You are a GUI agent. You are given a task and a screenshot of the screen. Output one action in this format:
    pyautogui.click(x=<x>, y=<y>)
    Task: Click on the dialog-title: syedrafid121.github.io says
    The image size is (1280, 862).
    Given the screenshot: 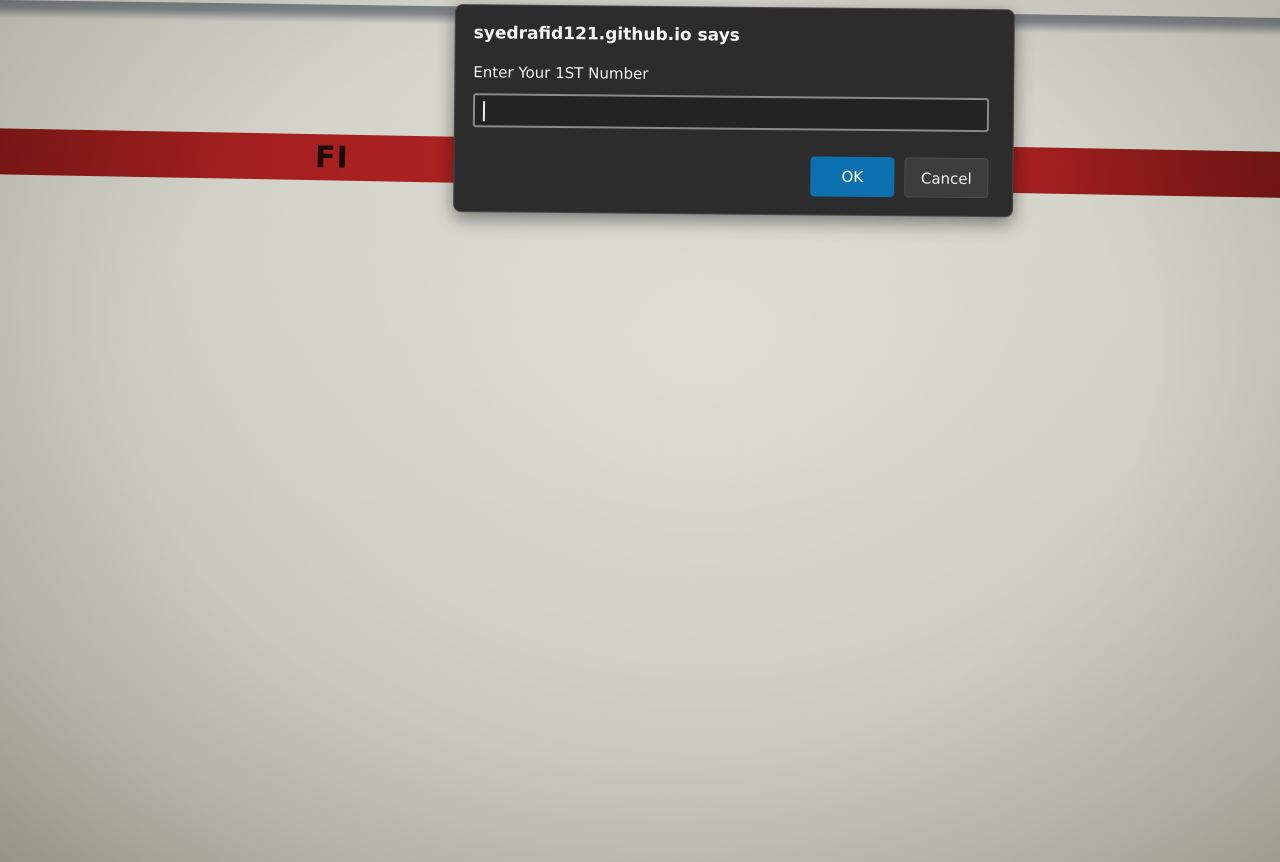 What is the action you would take?
    pyautogui.click(x=606, y=34)
    